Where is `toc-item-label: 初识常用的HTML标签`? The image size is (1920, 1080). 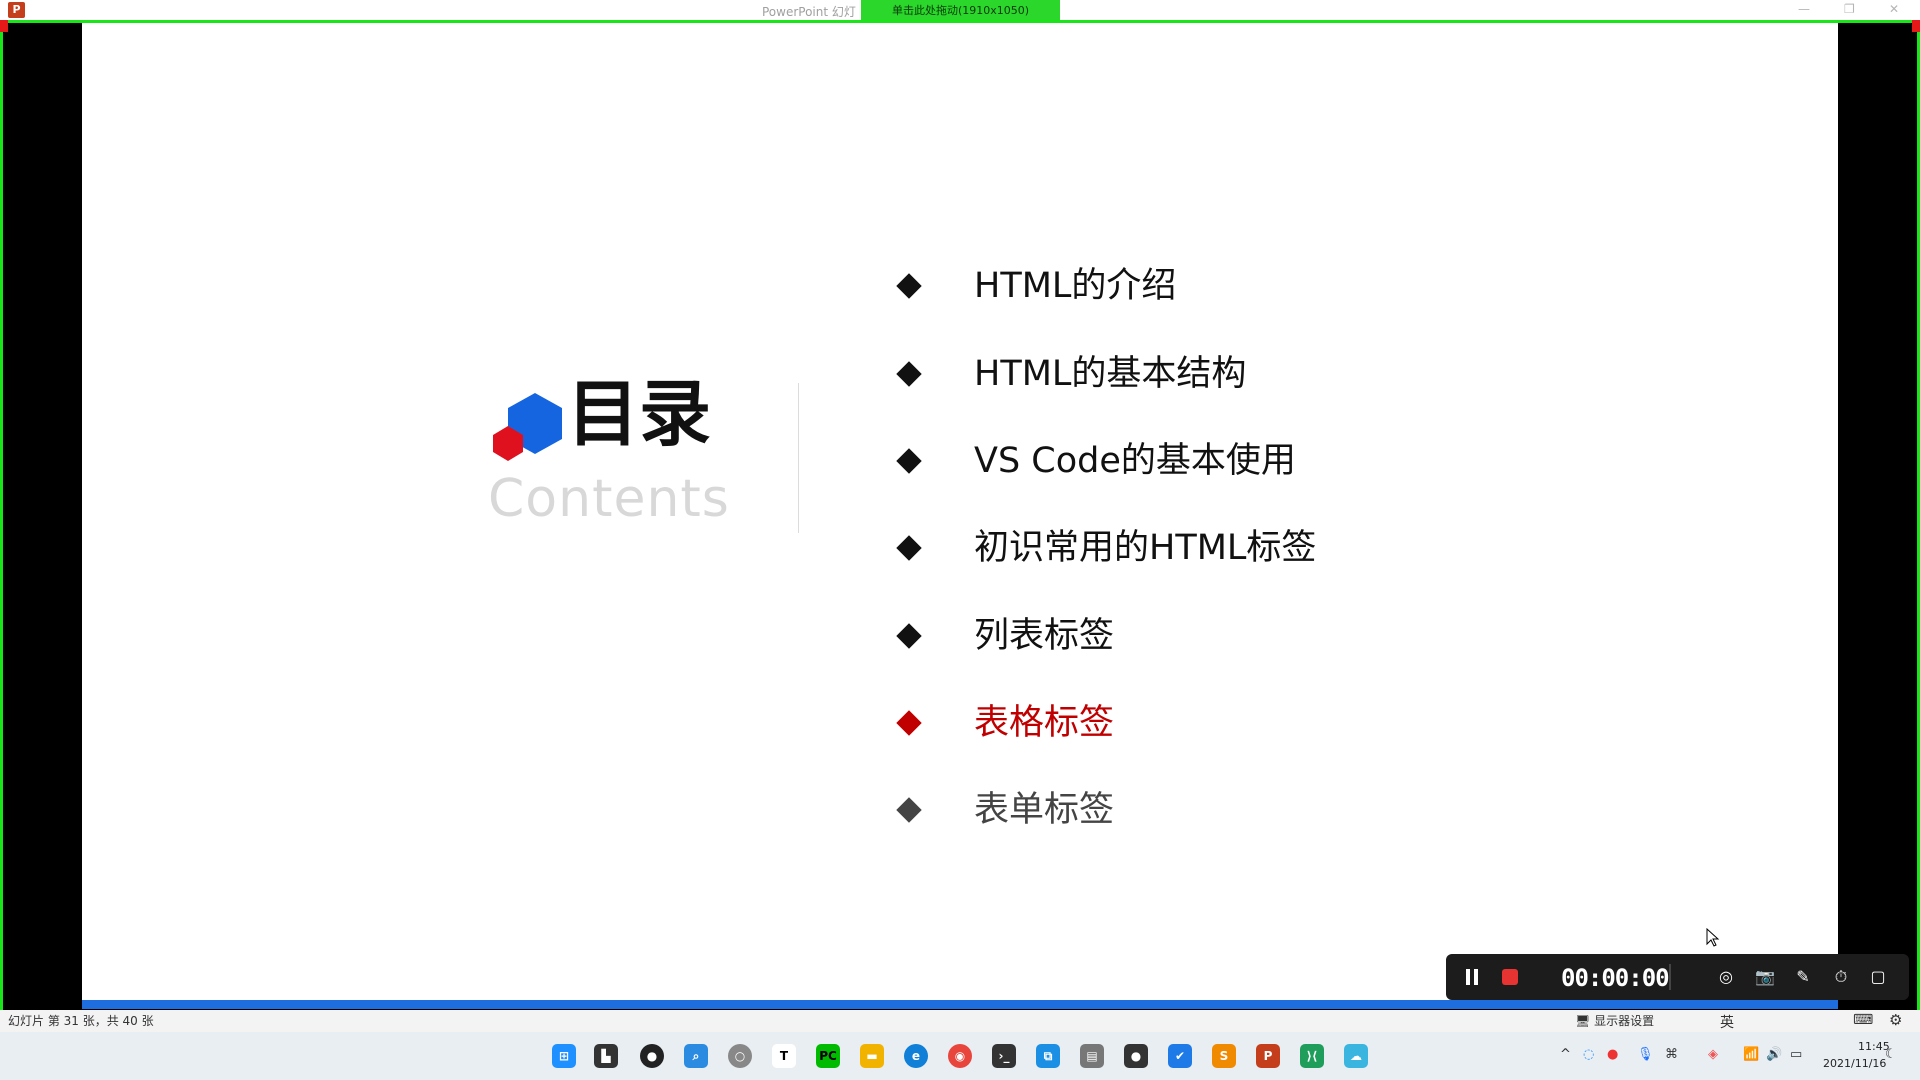 toc-item-label: 初识常用的HTML标签 is located at coordinates (1145, 548).